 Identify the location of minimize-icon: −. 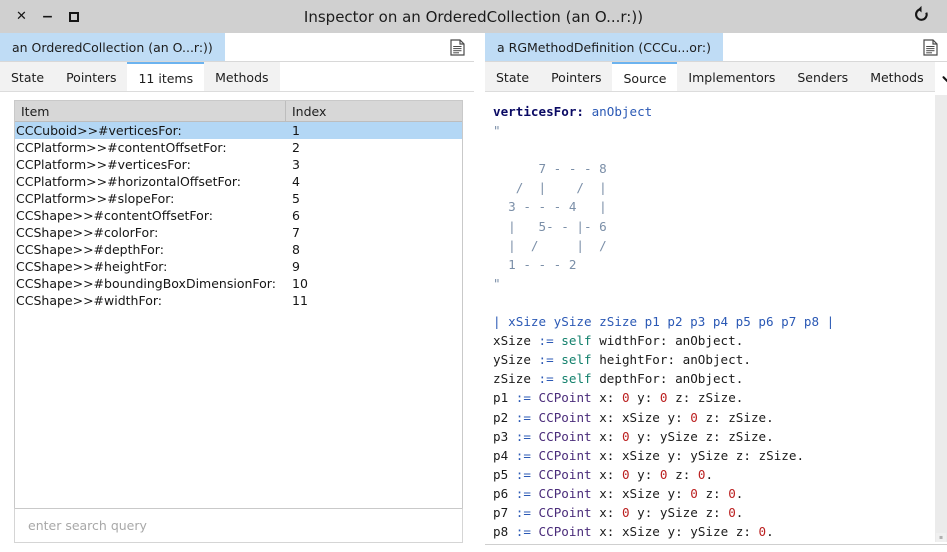
(47, 16).